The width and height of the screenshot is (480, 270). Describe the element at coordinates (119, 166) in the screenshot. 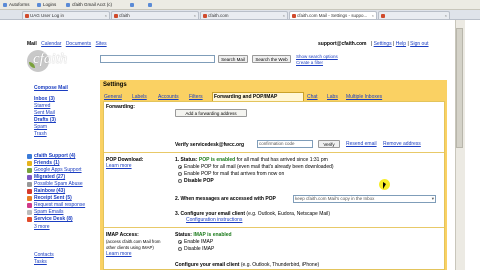

I see `pop-learn-more-link: Learn more` at that location.